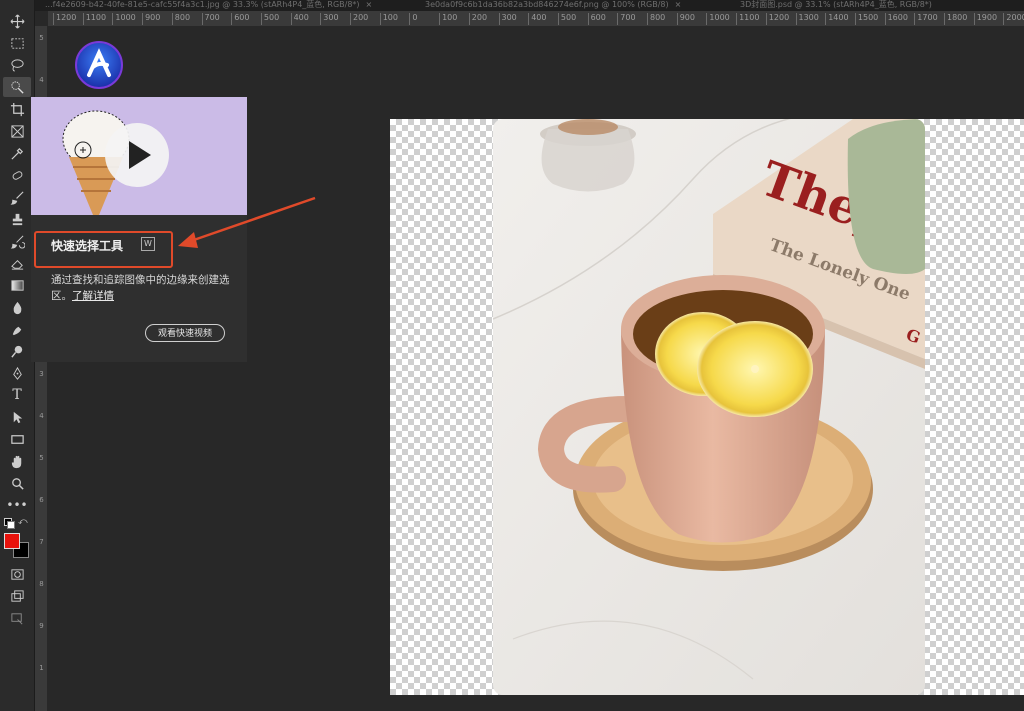 The image size is (1024, 711). Describe the element at coordinates (17, 197) in the screenshot. I see `brush-tool` at that location.